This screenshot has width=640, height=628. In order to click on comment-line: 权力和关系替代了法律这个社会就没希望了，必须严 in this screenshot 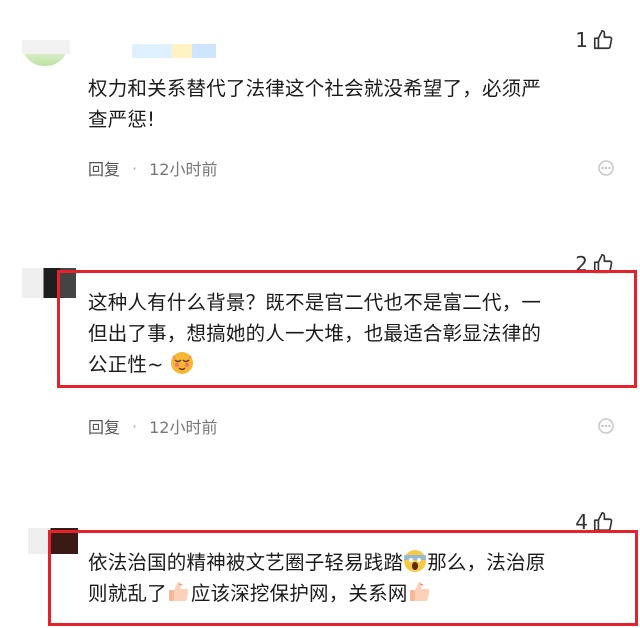, I will do `click(315, 88)`.